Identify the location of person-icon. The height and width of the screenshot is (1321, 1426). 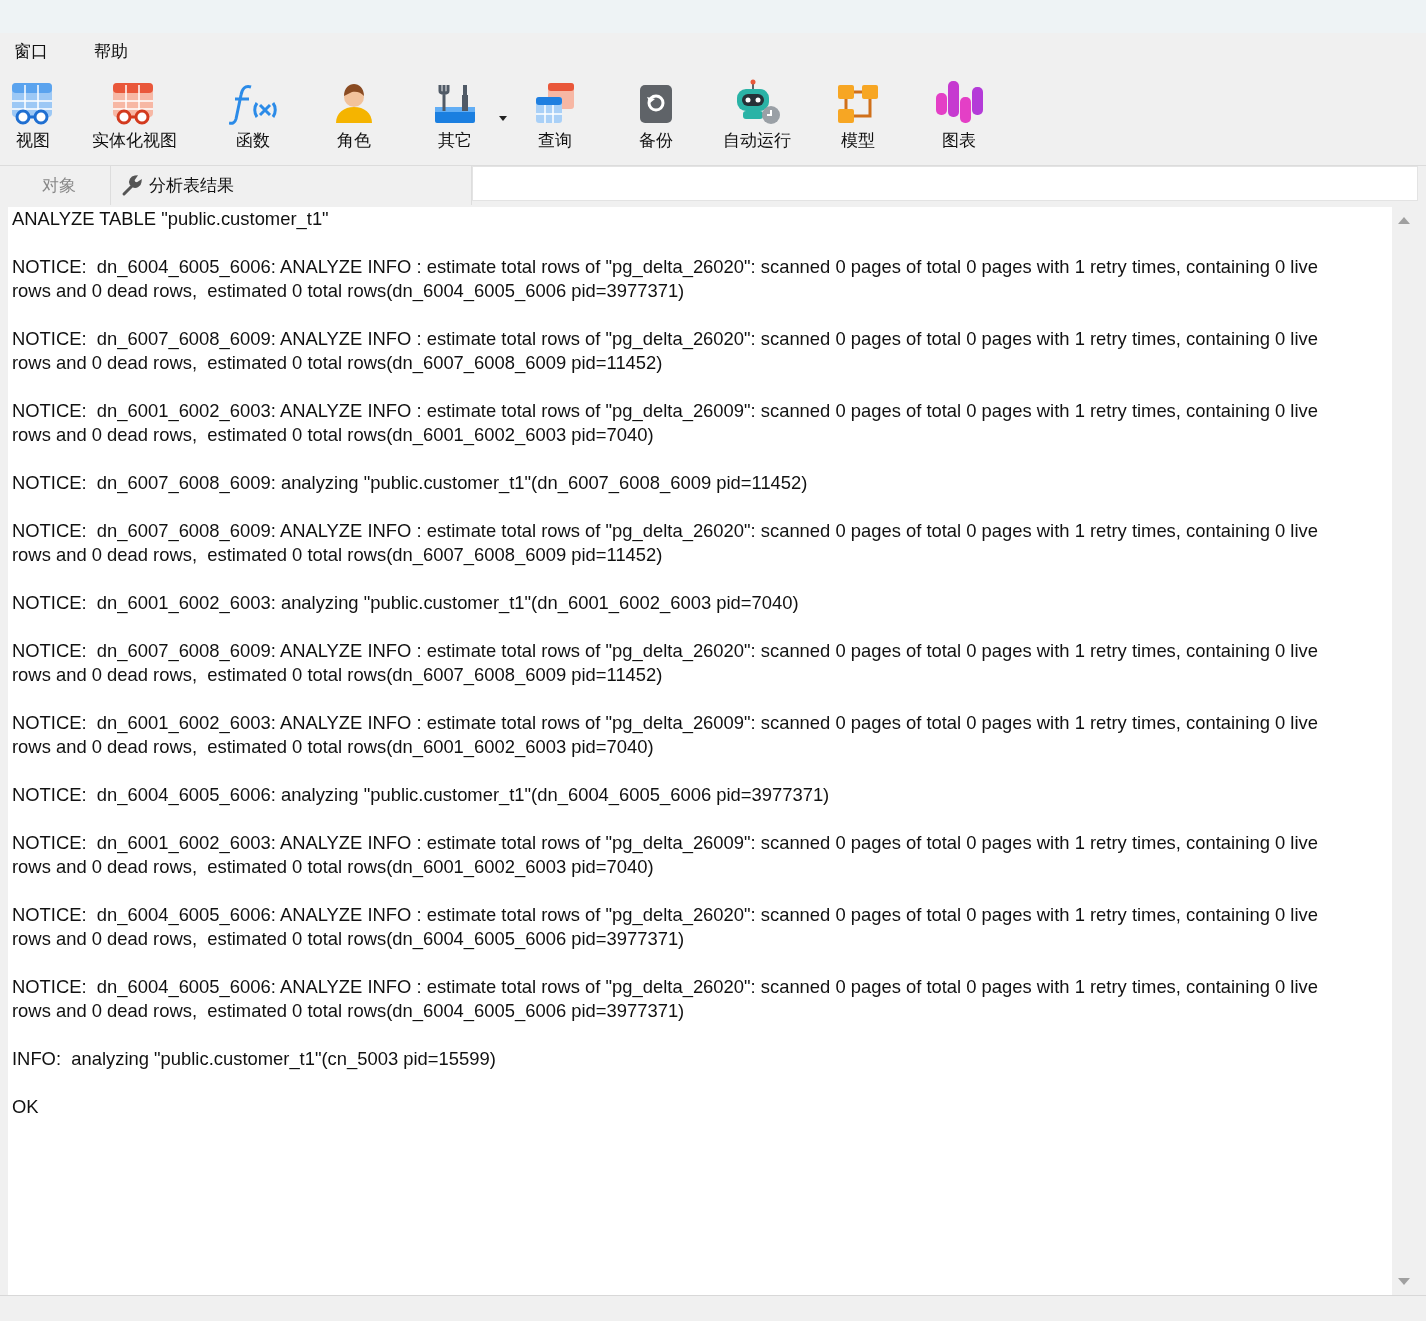
(353, 104).